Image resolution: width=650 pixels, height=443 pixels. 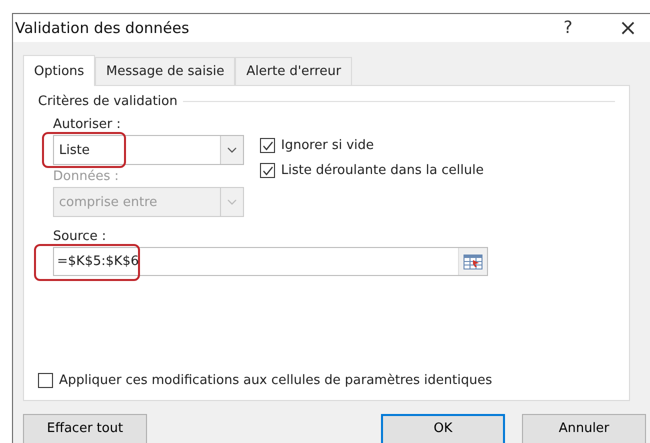 What do you see at coordinates (275, 380) in the screenshot?
I see `checkbox-label: Appliquer ces modifications aux cellules de paramètres identiques` at bounding box center [275, 380].